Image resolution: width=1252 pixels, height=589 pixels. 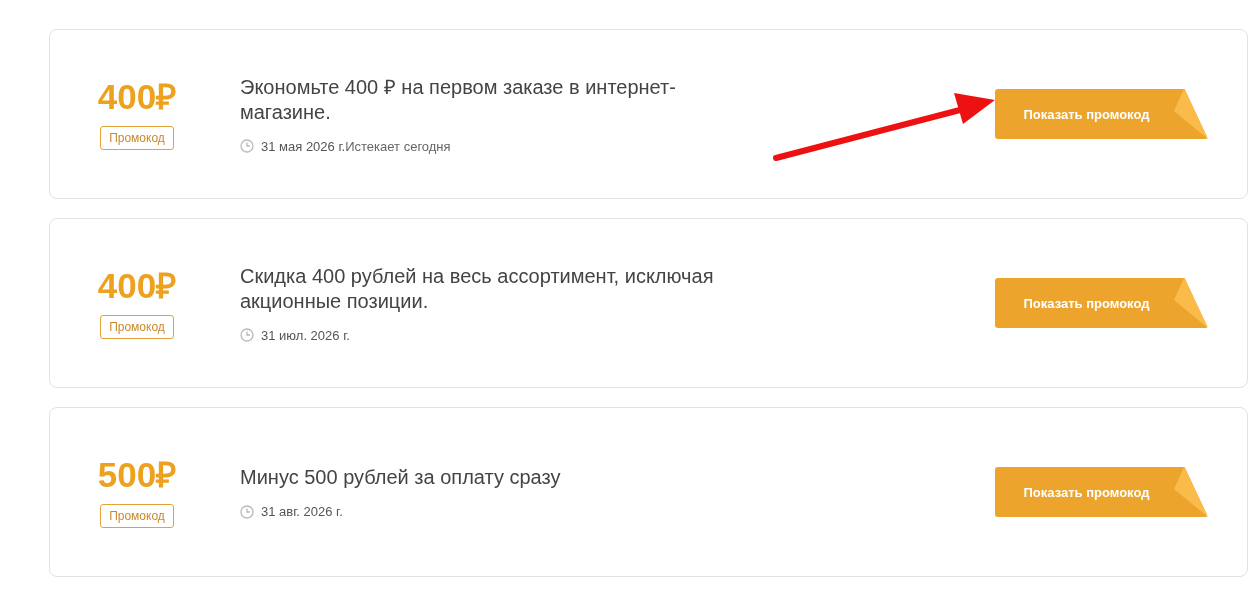 What do you see at coordinates (401, 477) in the screenshot?
I see `coupon-title: Минус 500 рублей за оплату сразу` at bounding box center [401, 477].